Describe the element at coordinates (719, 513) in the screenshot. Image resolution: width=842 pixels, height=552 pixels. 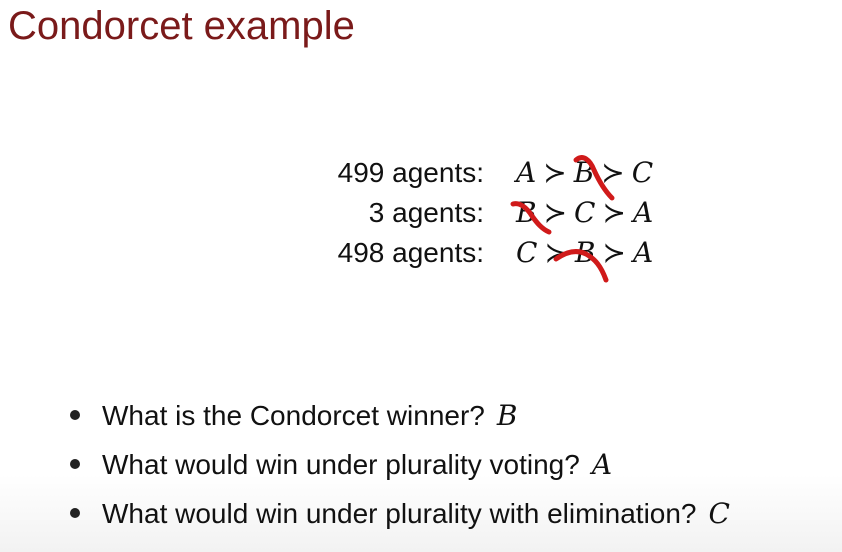
I see `answer-text: C` at that location.